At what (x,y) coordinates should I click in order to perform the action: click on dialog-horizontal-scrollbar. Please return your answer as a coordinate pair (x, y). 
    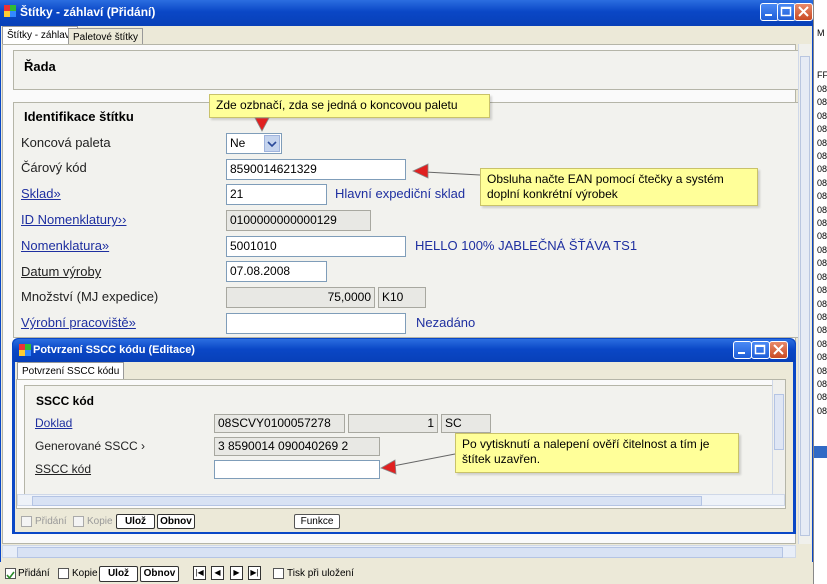
    Looking at the image, I should click on (401, 500).